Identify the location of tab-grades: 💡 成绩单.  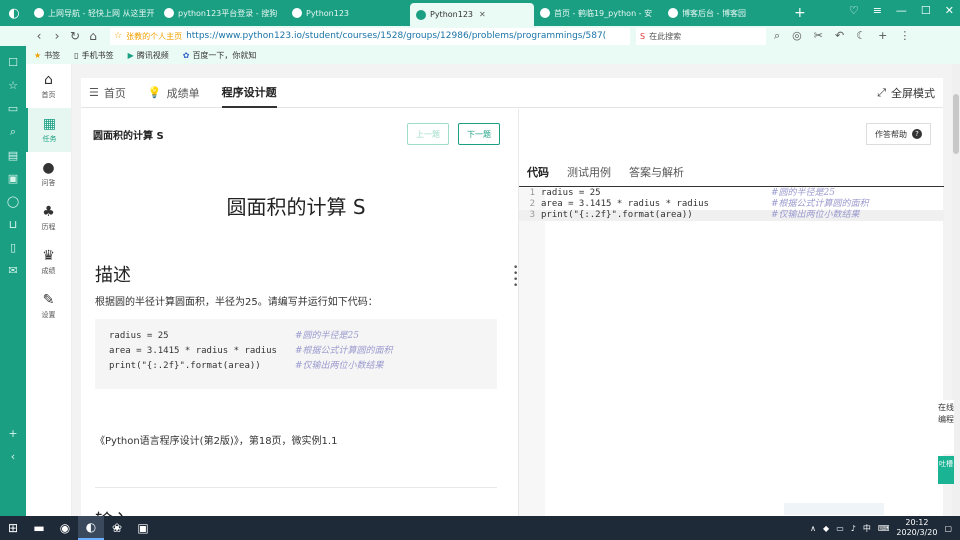
(174, 93).